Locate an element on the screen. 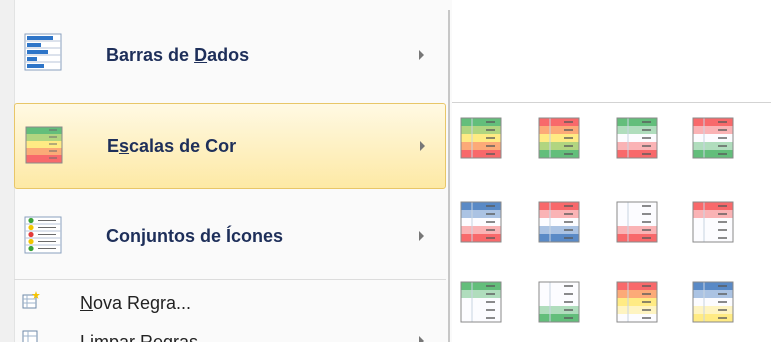  color-scale-option-6-icon is located at coordinates (559, 222).